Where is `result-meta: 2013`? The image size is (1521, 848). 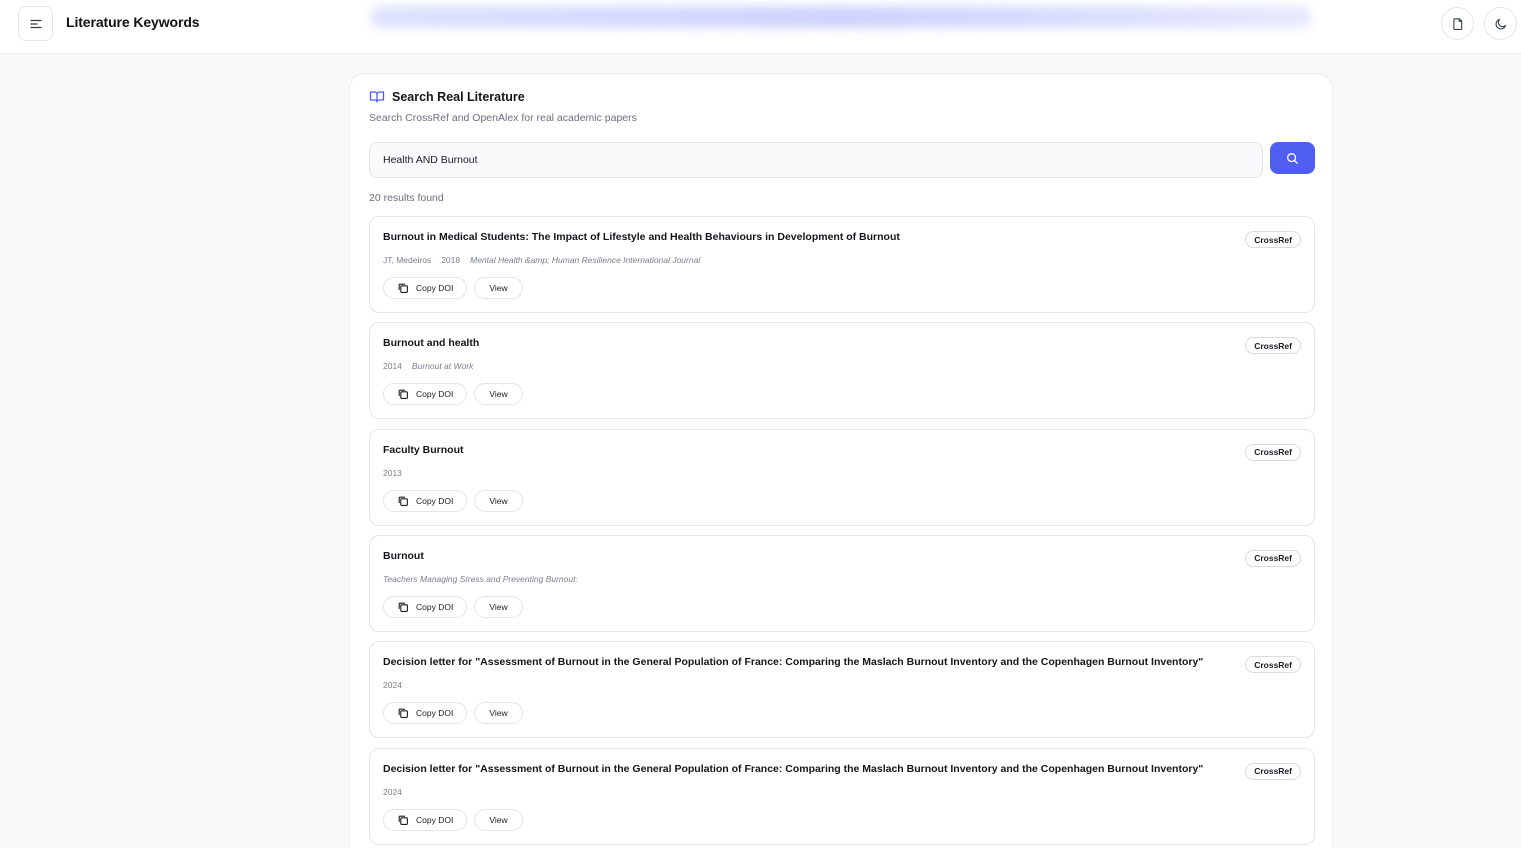
result-meta: 2013 is located at coordinates (392, 473).